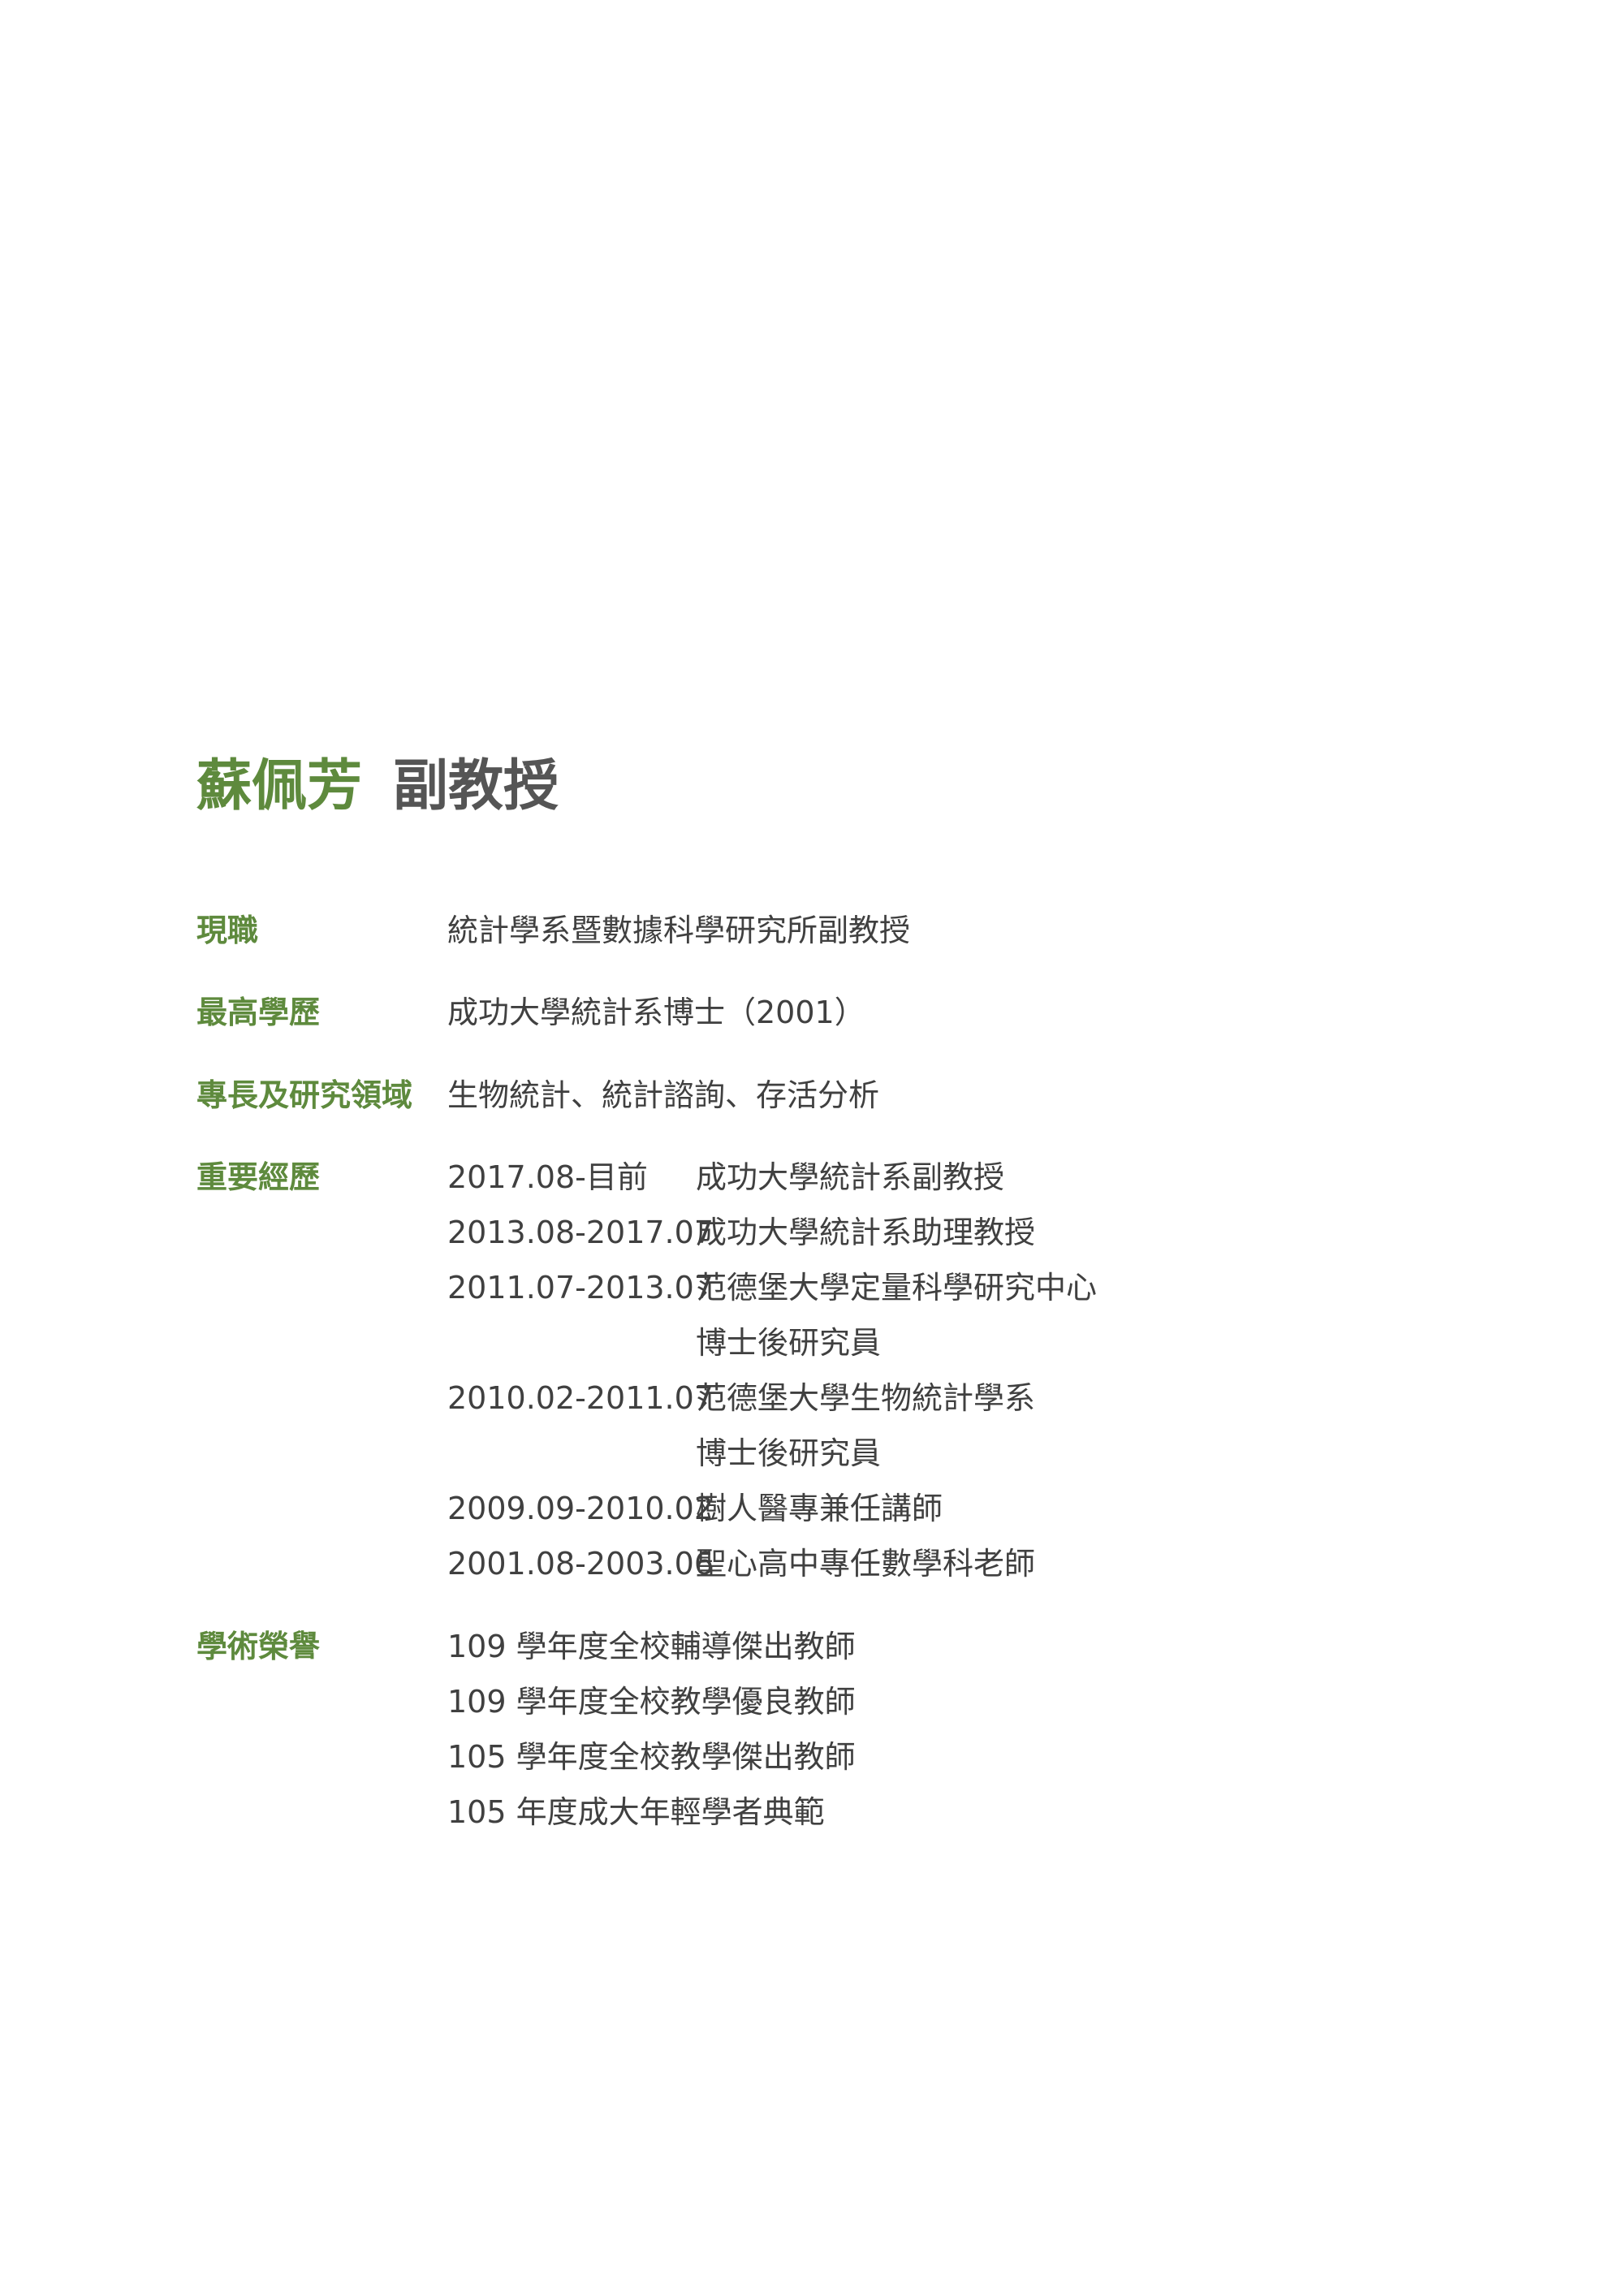  I want to click on expertise-label: 專長及研究領域, so click(304, 1095).